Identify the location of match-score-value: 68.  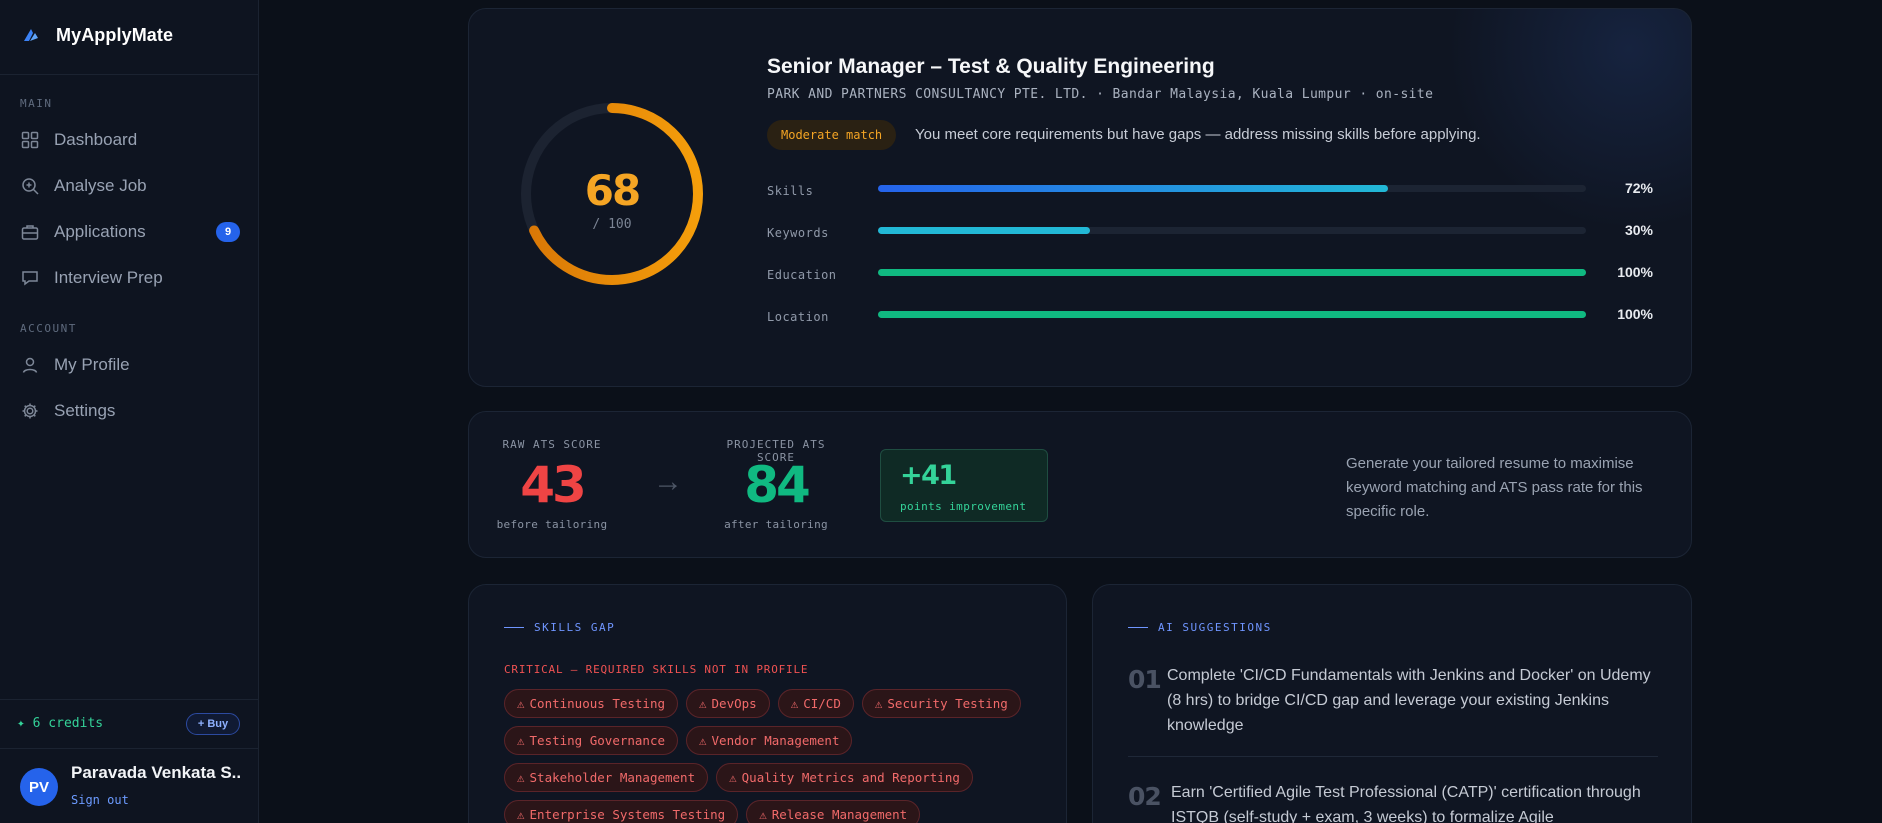
(612, 190).